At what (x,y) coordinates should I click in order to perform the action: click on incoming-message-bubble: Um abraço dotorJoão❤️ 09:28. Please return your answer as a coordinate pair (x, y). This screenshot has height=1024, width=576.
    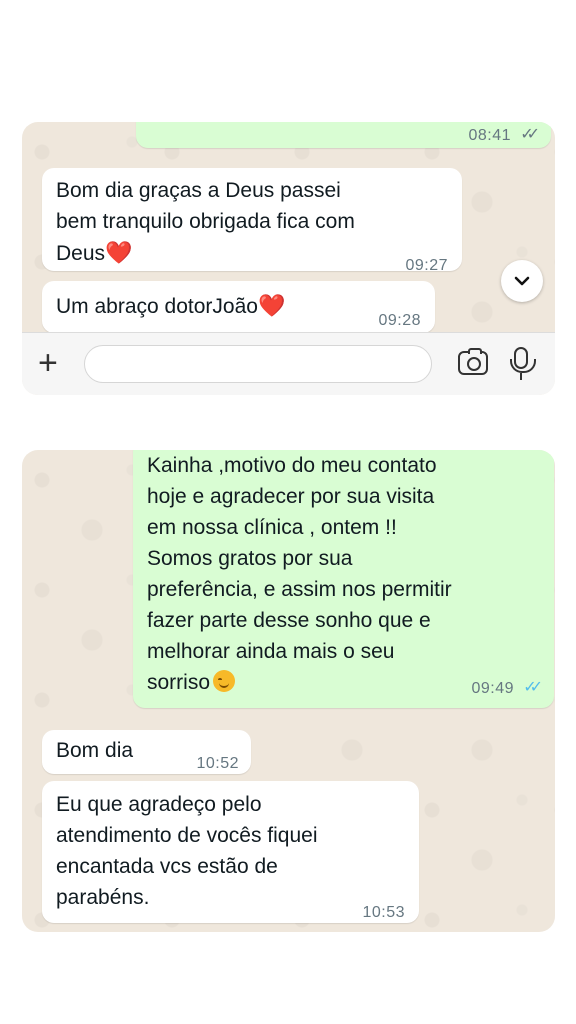
    Looking at the image, I should click on (238, 307).